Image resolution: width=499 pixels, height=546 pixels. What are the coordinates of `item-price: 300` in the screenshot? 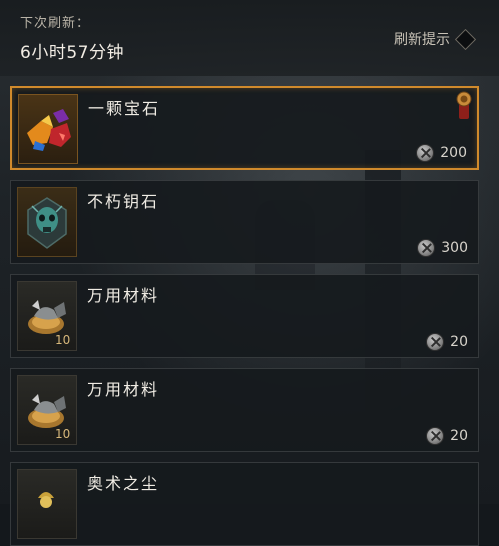 It's located at (442, 248).